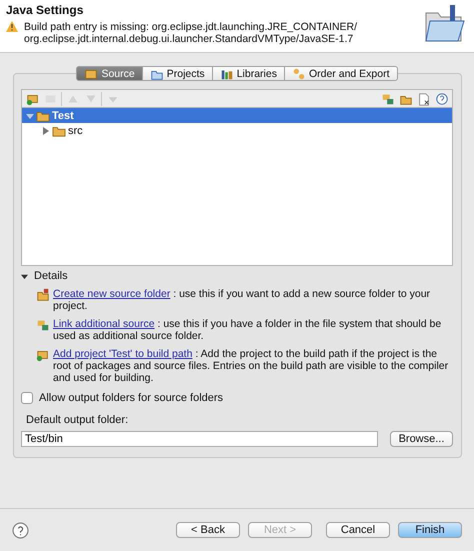 The width and height of the screenshot is (474, 551). Describe the element at coordinates (51, 276) in the screenshot. I see `details-label: Details` at that location.